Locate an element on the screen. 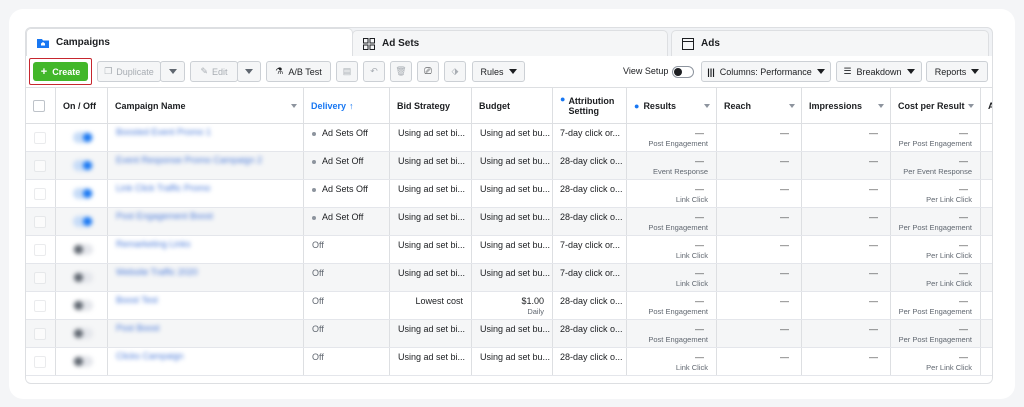 This screenshot has height=407, width=1024. budget-period: Daily is located at coordinates (535, 311).